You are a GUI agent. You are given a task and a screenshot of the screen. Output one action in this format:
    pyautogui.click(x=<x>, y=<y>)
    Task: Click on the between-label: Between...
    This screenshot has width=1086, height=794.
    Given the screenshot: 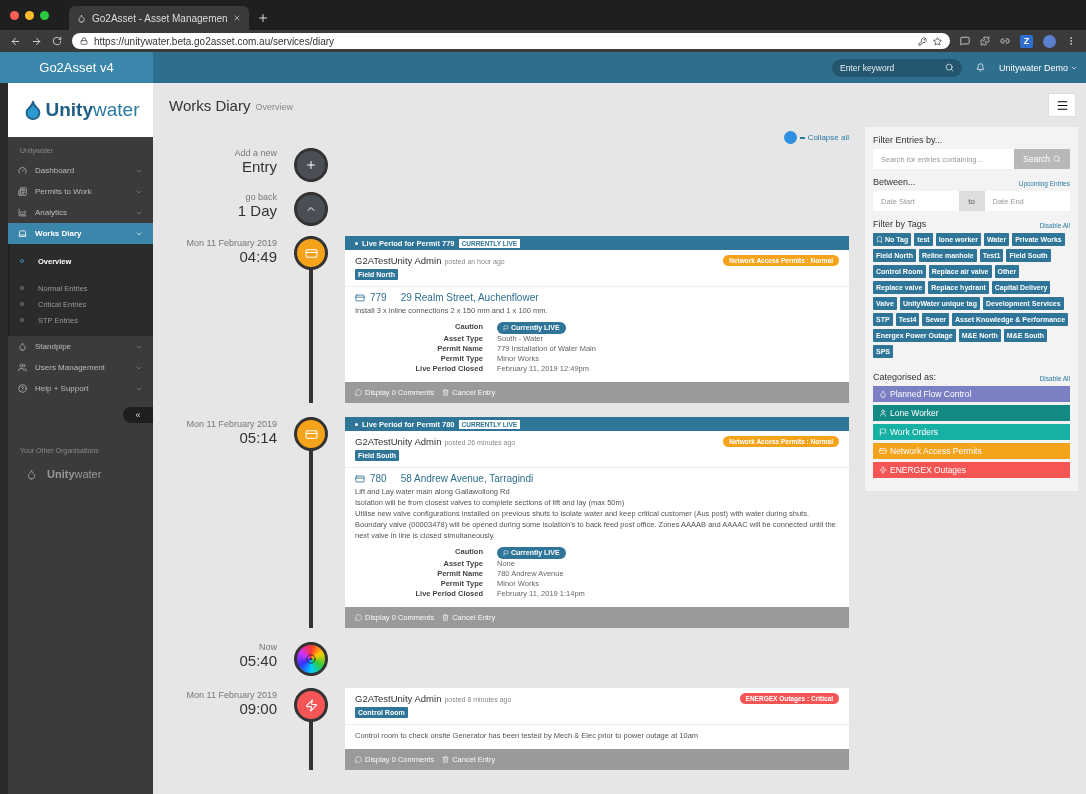 What is the action you would take?
    pyautogui.click(x=894, y=182)
    